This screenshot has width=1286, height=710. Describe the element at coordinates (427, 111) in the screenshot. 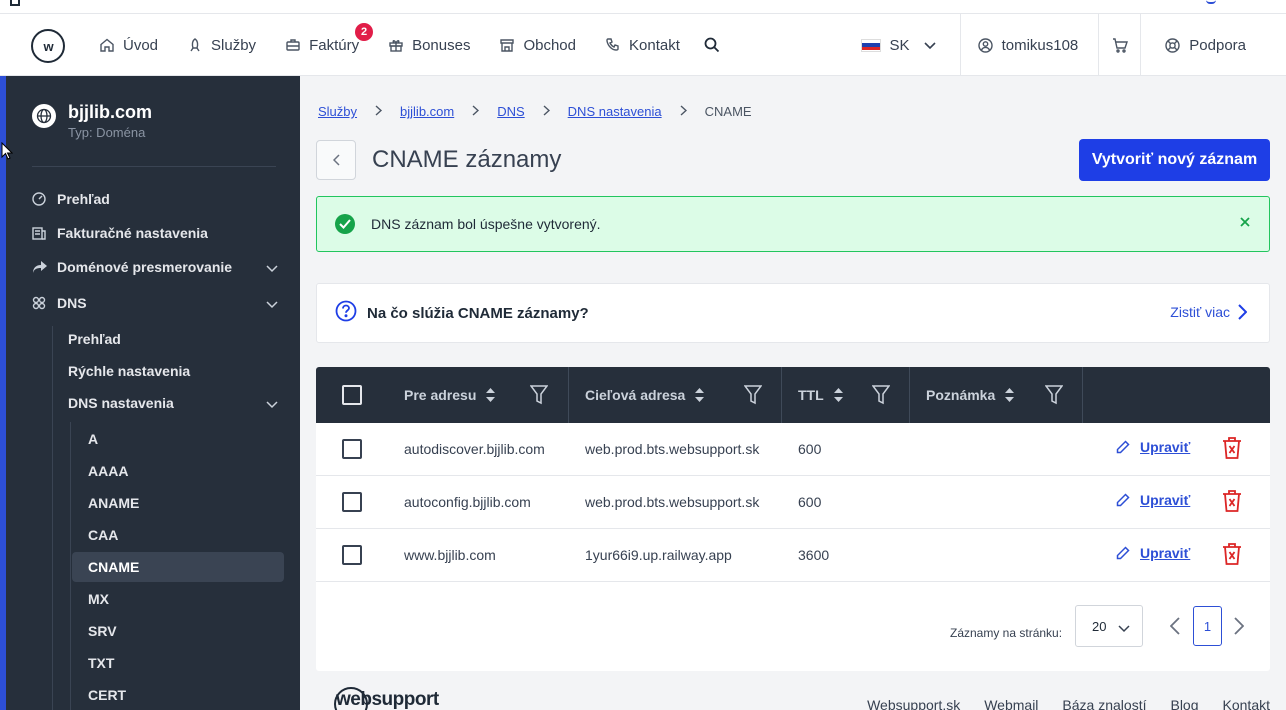

I see `breadcrumb-link: bjjlib.com` at that location.